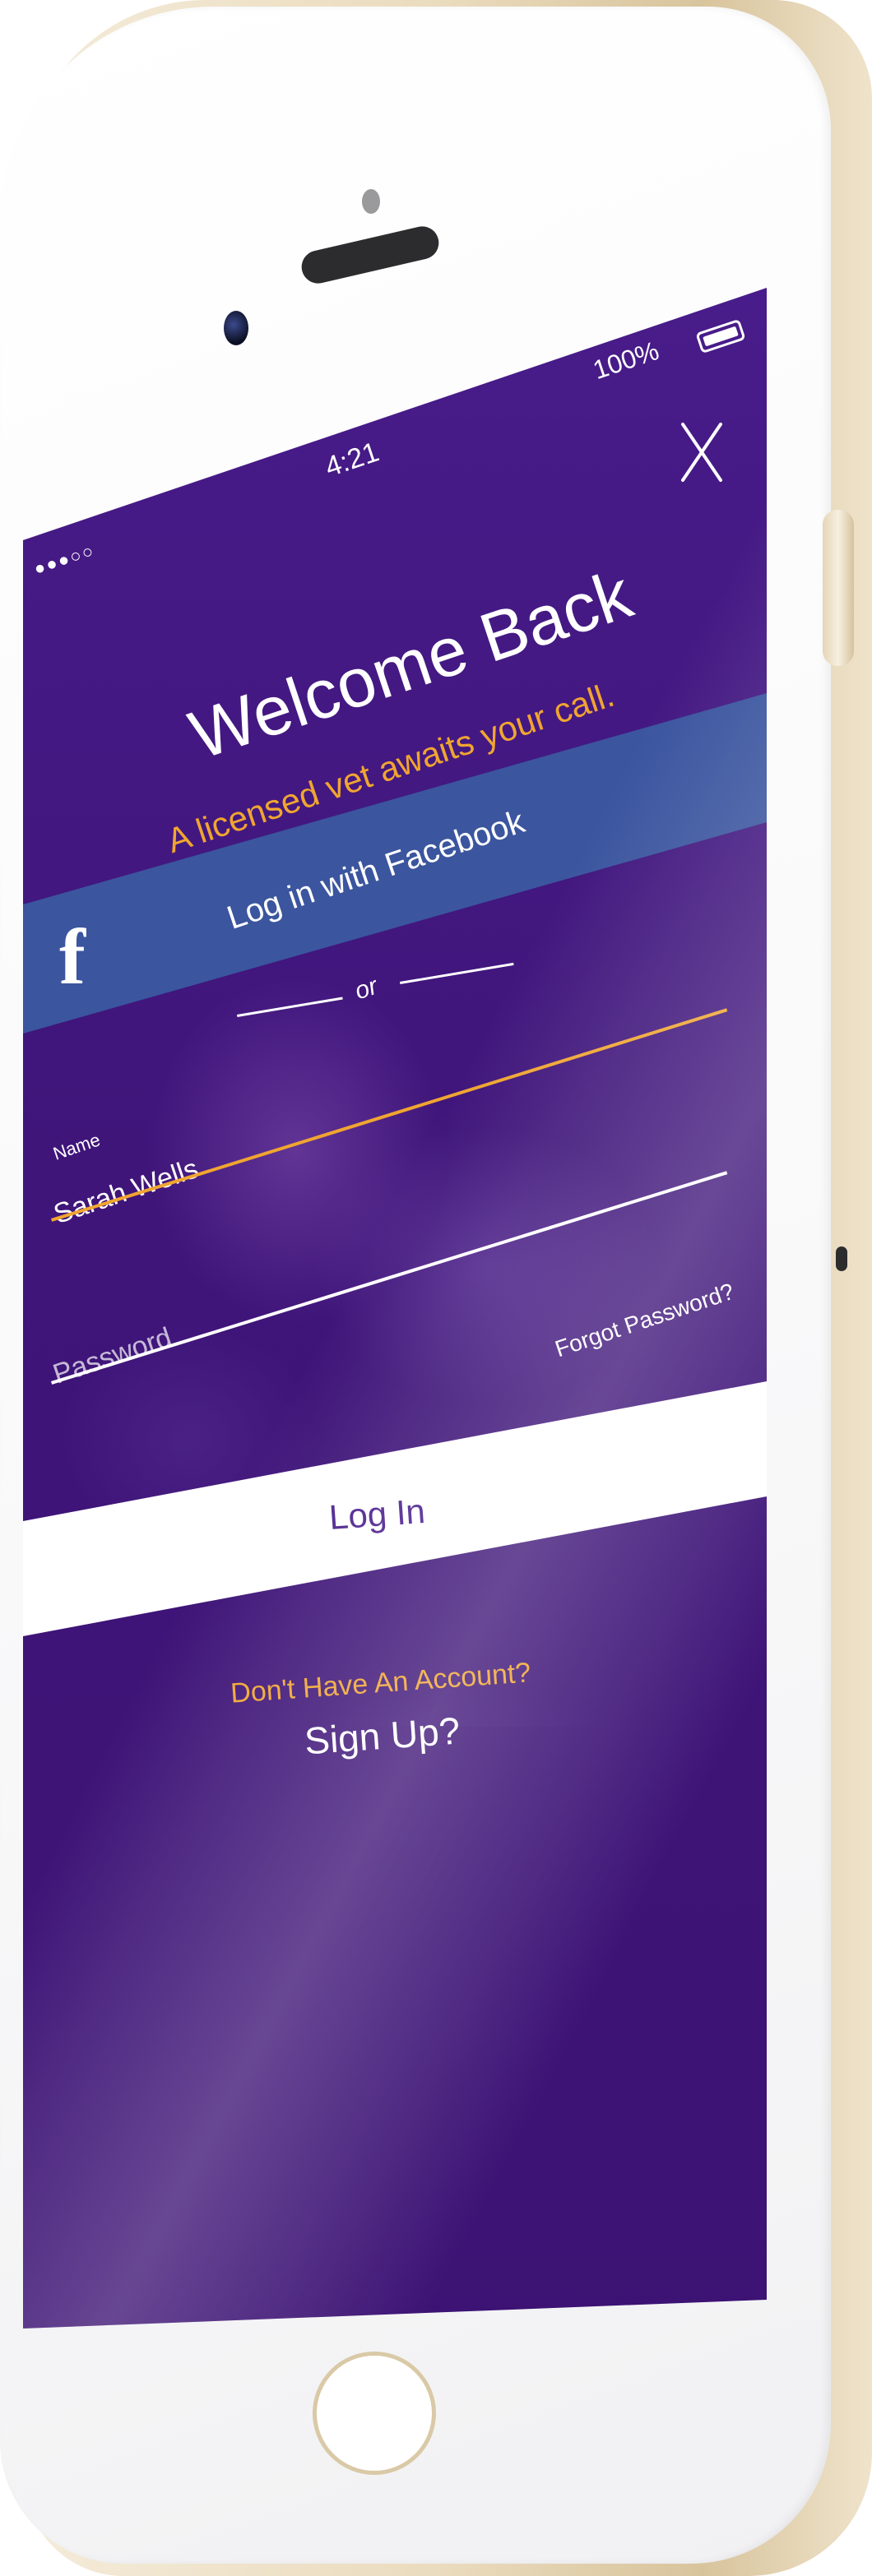  I want to click on close-icon, so click(702, 452).